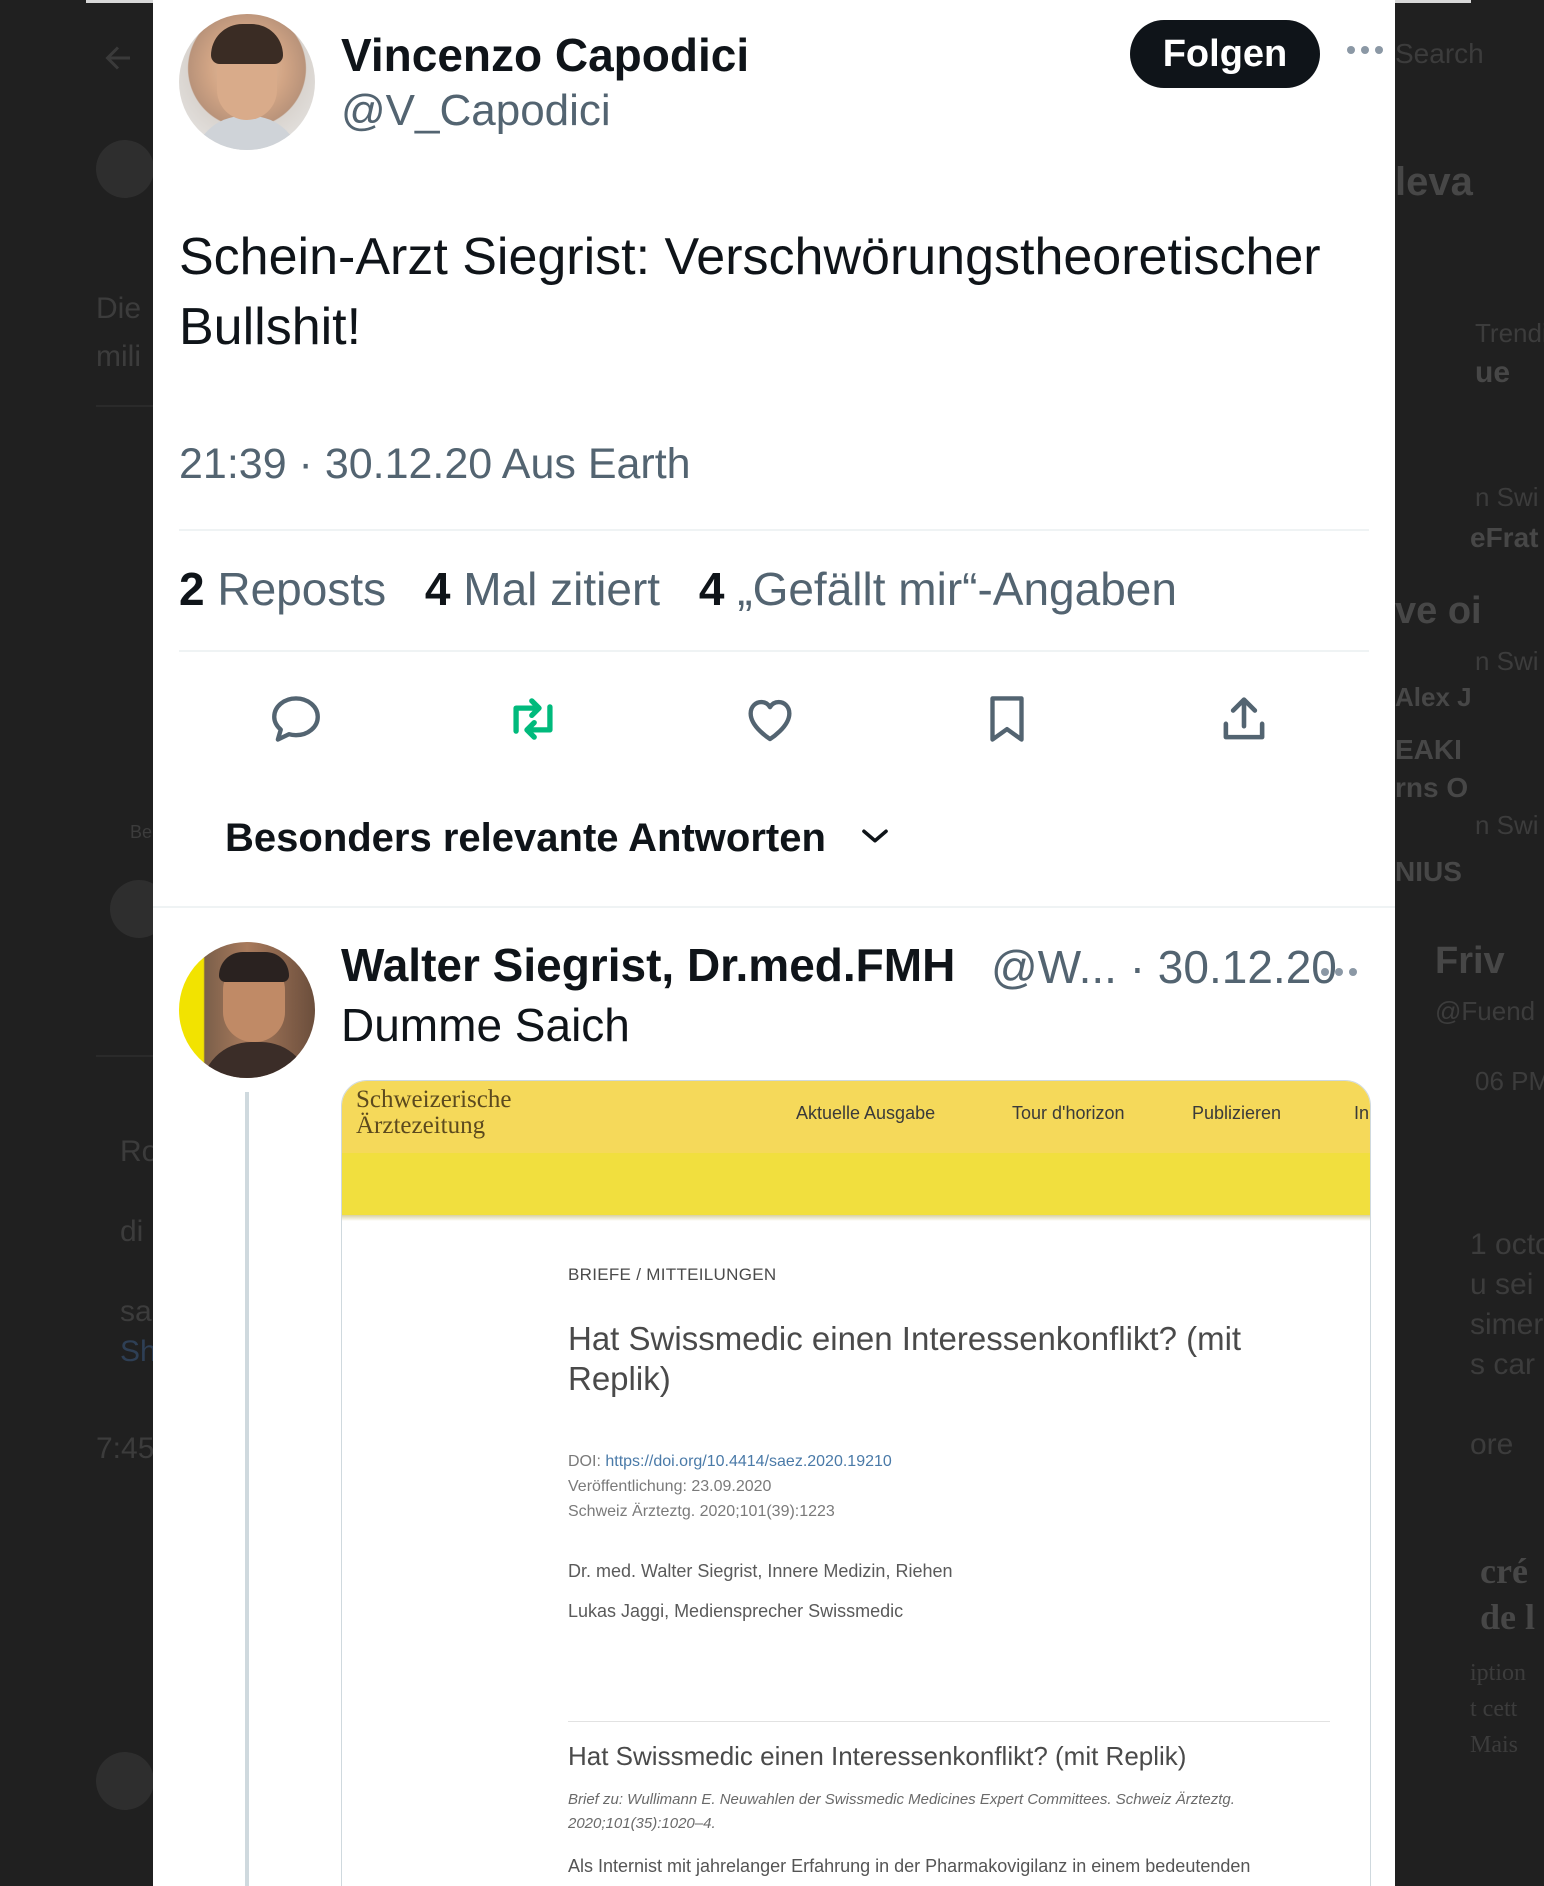 Image resolution: width=1544 pixels, height=1886 pixels. I want to click on reply-handle-date: @W... · 30.12.20, so click(1164, 967).